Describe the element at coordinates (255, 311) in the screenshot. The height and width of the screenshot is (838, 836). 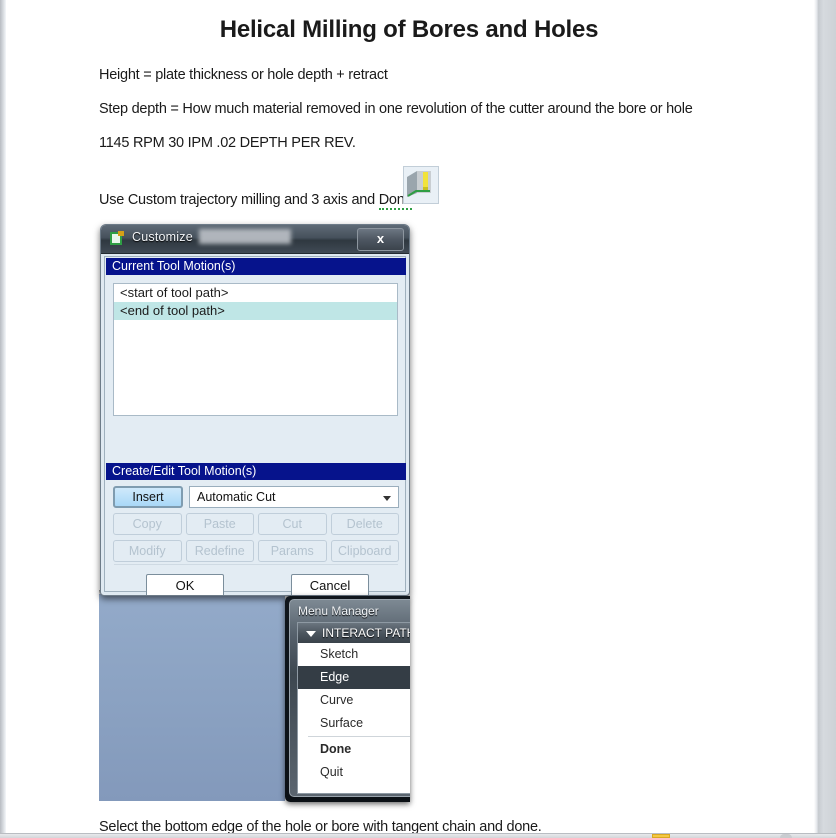
I see `list-item: <end of tool path>` at that location.